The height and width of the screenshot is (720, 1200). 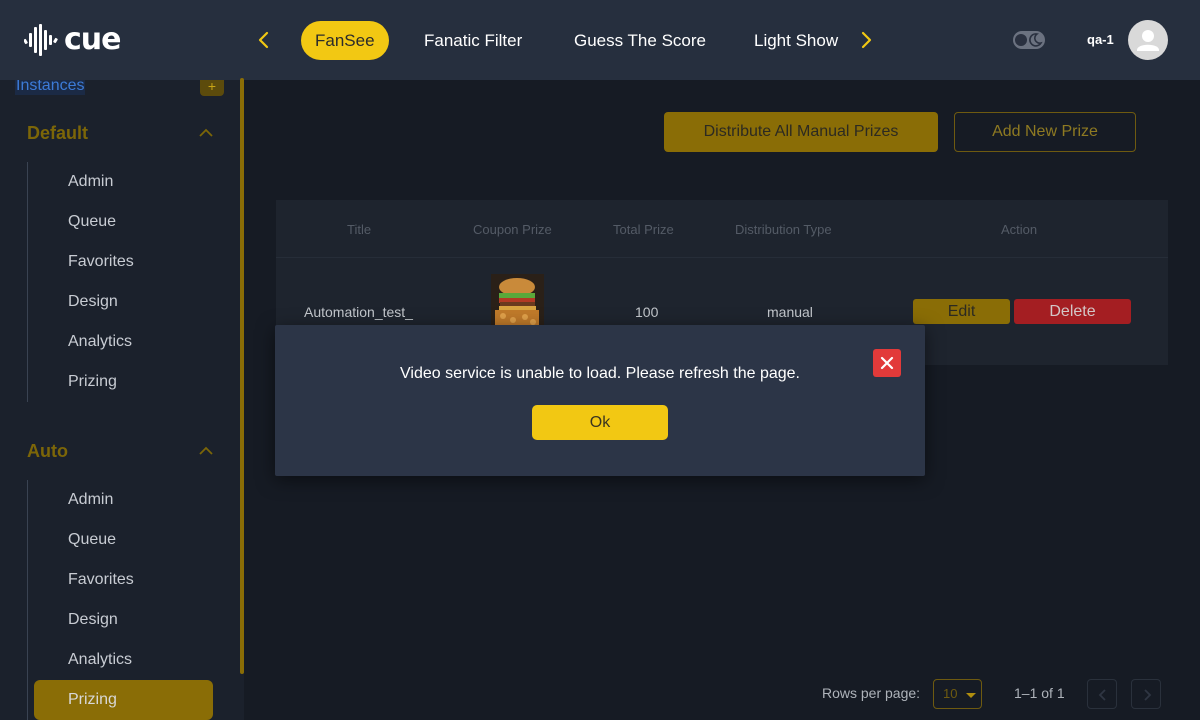 What do you see at coordinates (796, 40) in the screenshot?
I see `tab-light-show: Light Show` at bounding box center [796, 40].